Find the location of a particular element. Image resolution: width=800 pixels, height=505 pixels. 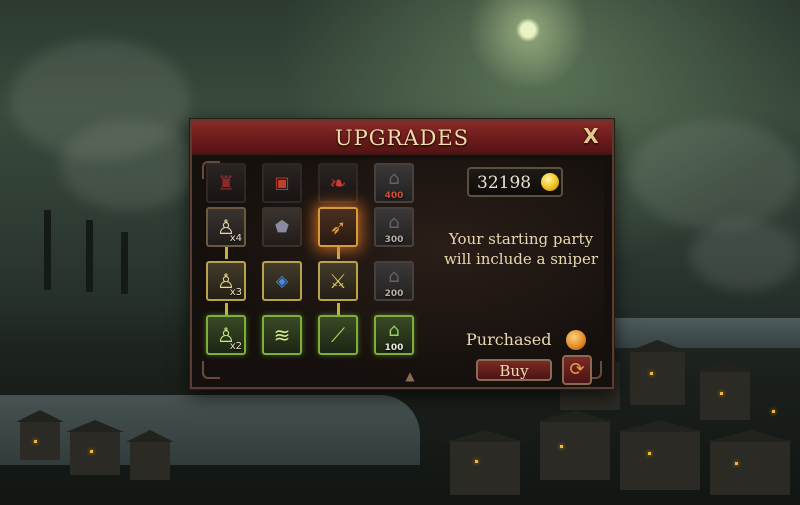

dialog-title: UPGRADES is located at coordinates (402, 138).